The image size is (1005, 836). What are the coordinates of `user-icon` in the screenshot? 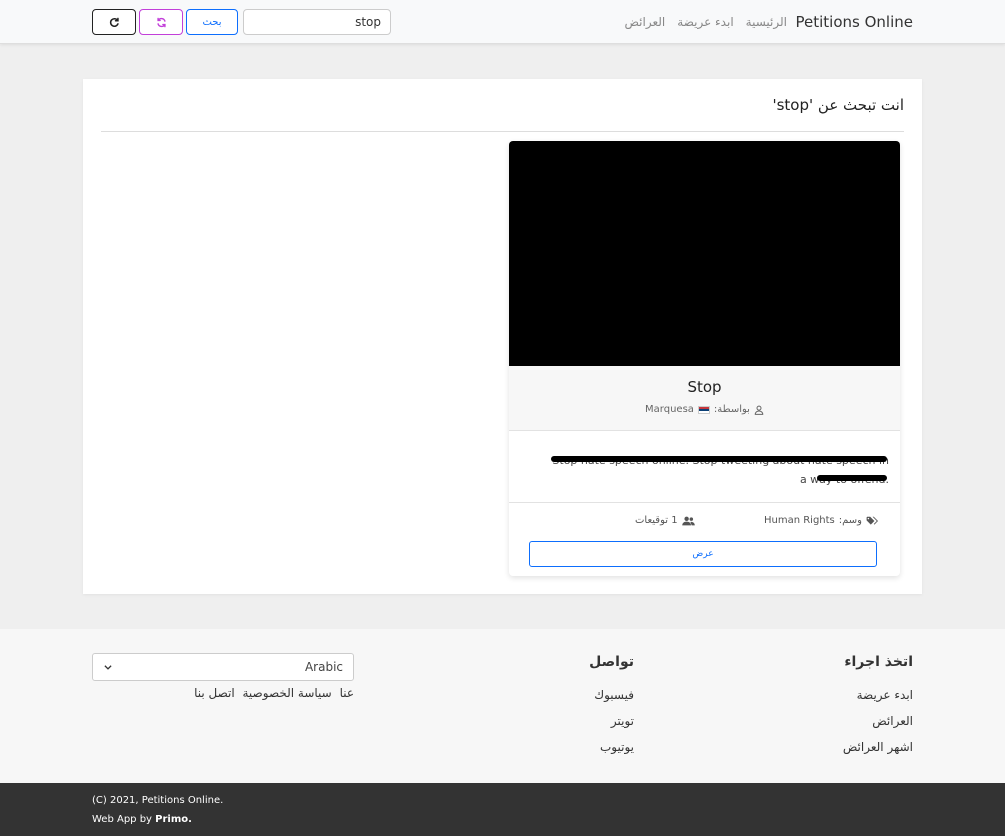 It's located at (759, 410).